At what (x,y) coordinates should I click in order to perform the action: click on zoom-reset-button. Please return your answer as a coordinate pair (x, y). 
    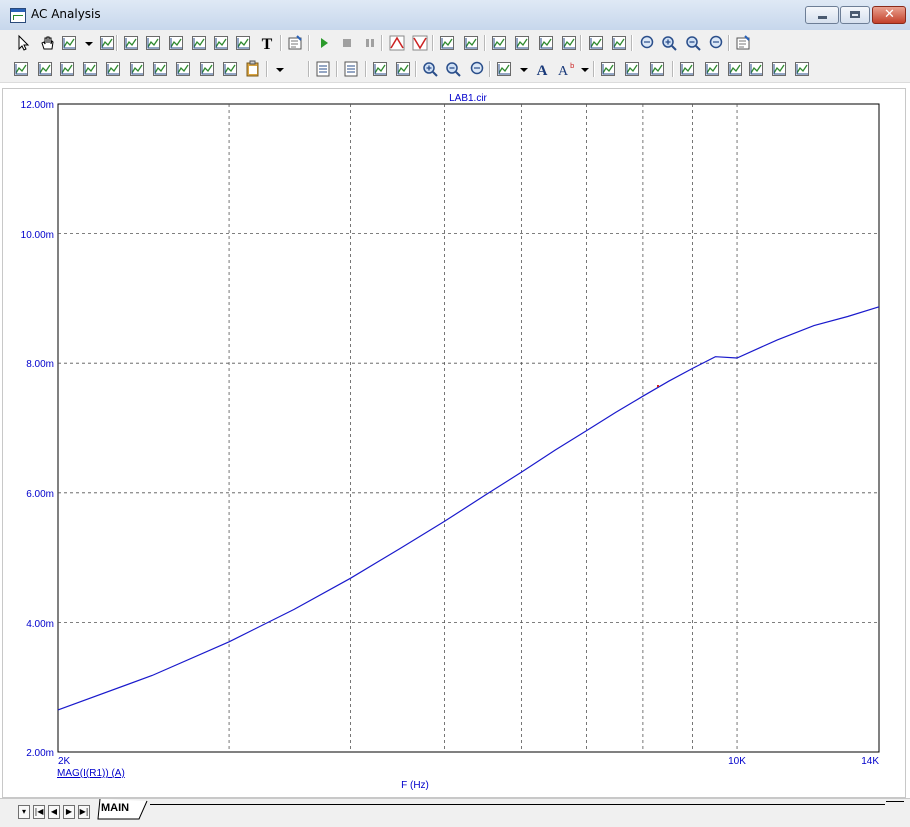
    Looking at the image, I should click on (716, 43).